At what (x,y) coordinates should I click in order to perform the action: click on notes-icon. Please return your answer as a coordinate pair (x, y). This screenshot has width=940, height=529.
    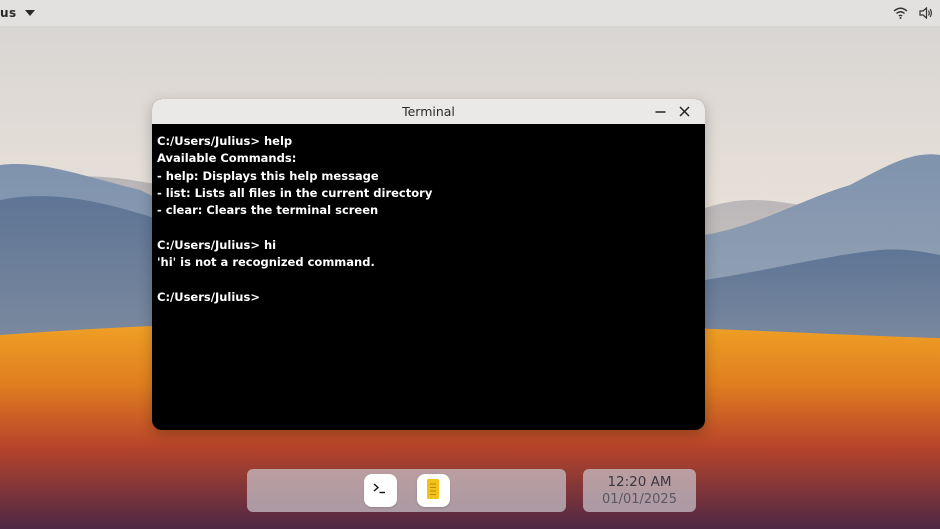
    Looking at the image, I should click on (433, 491).